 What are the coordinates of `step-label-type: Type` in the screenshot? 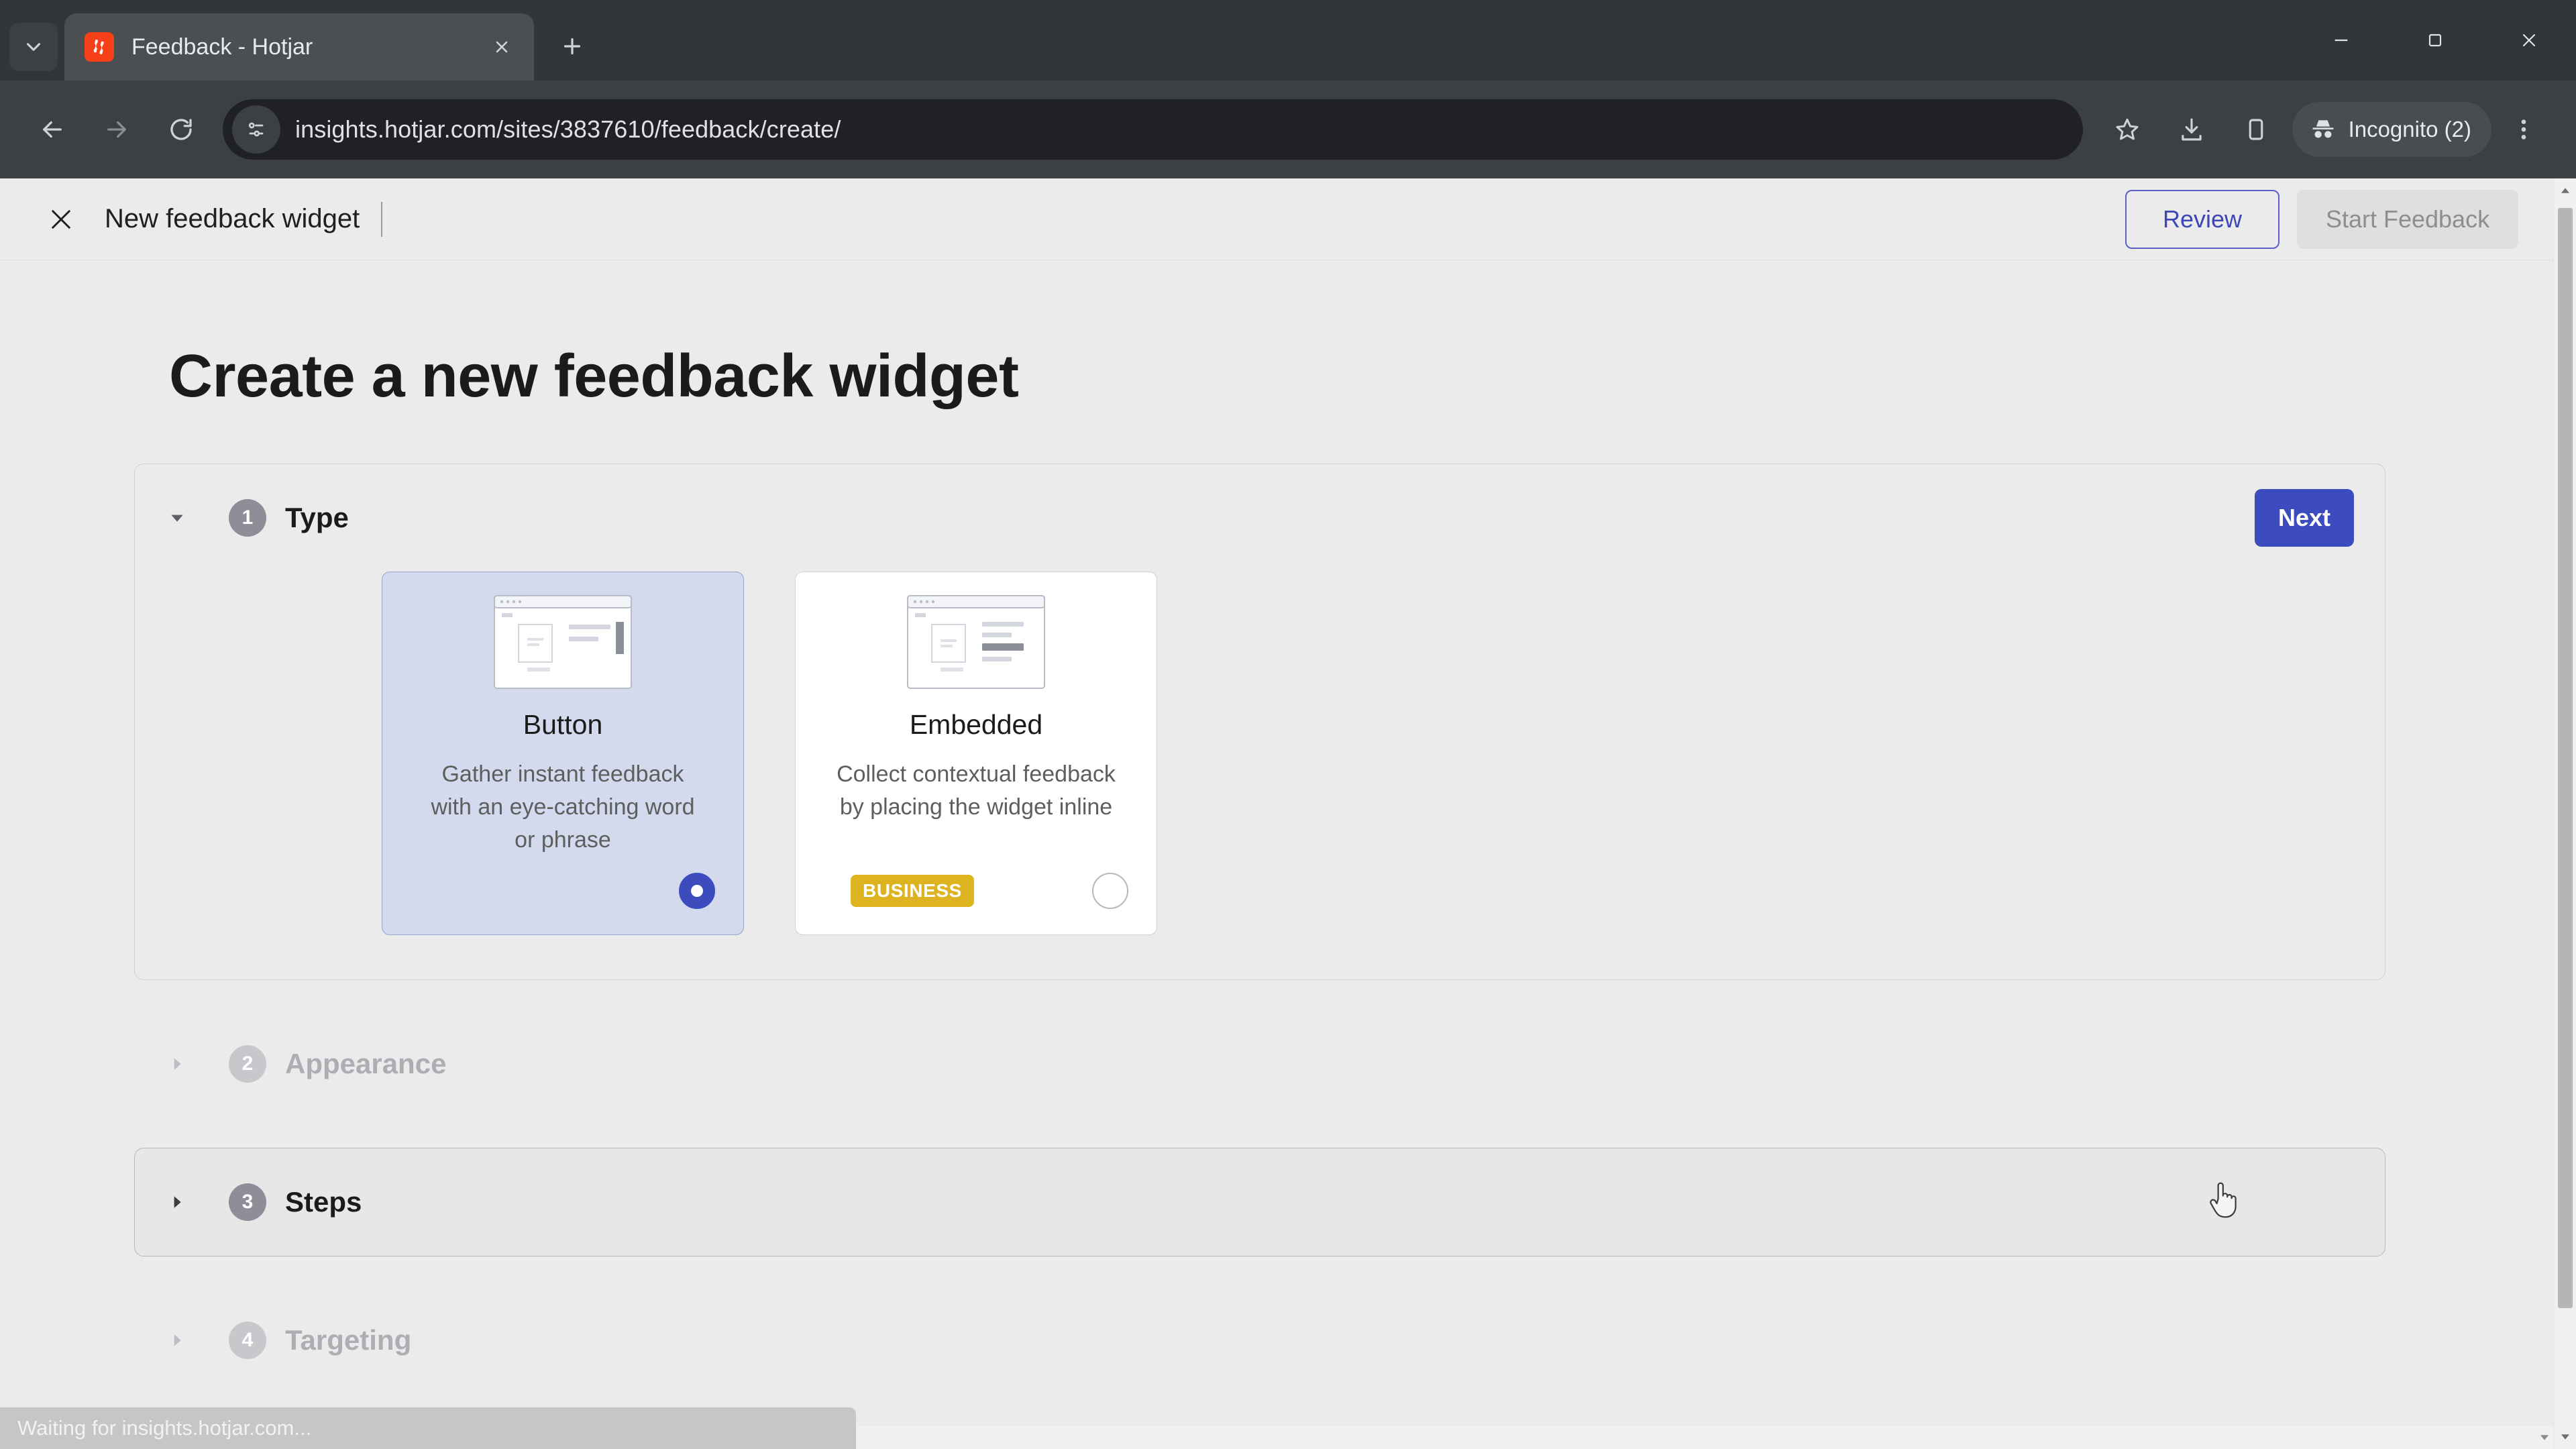 It's located at (317, 517).